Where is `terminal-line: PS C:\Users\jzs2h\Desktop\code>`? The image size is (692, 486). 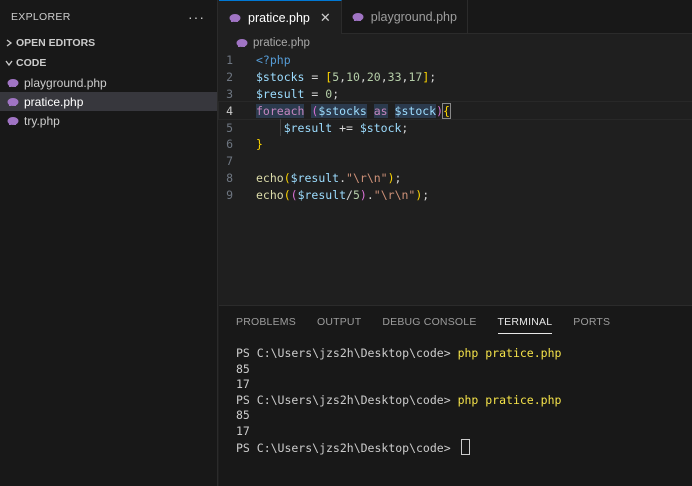
terminal-line: PS C:\Users\jzs2h\Desktop\code> is located at coordinates (464, 447).